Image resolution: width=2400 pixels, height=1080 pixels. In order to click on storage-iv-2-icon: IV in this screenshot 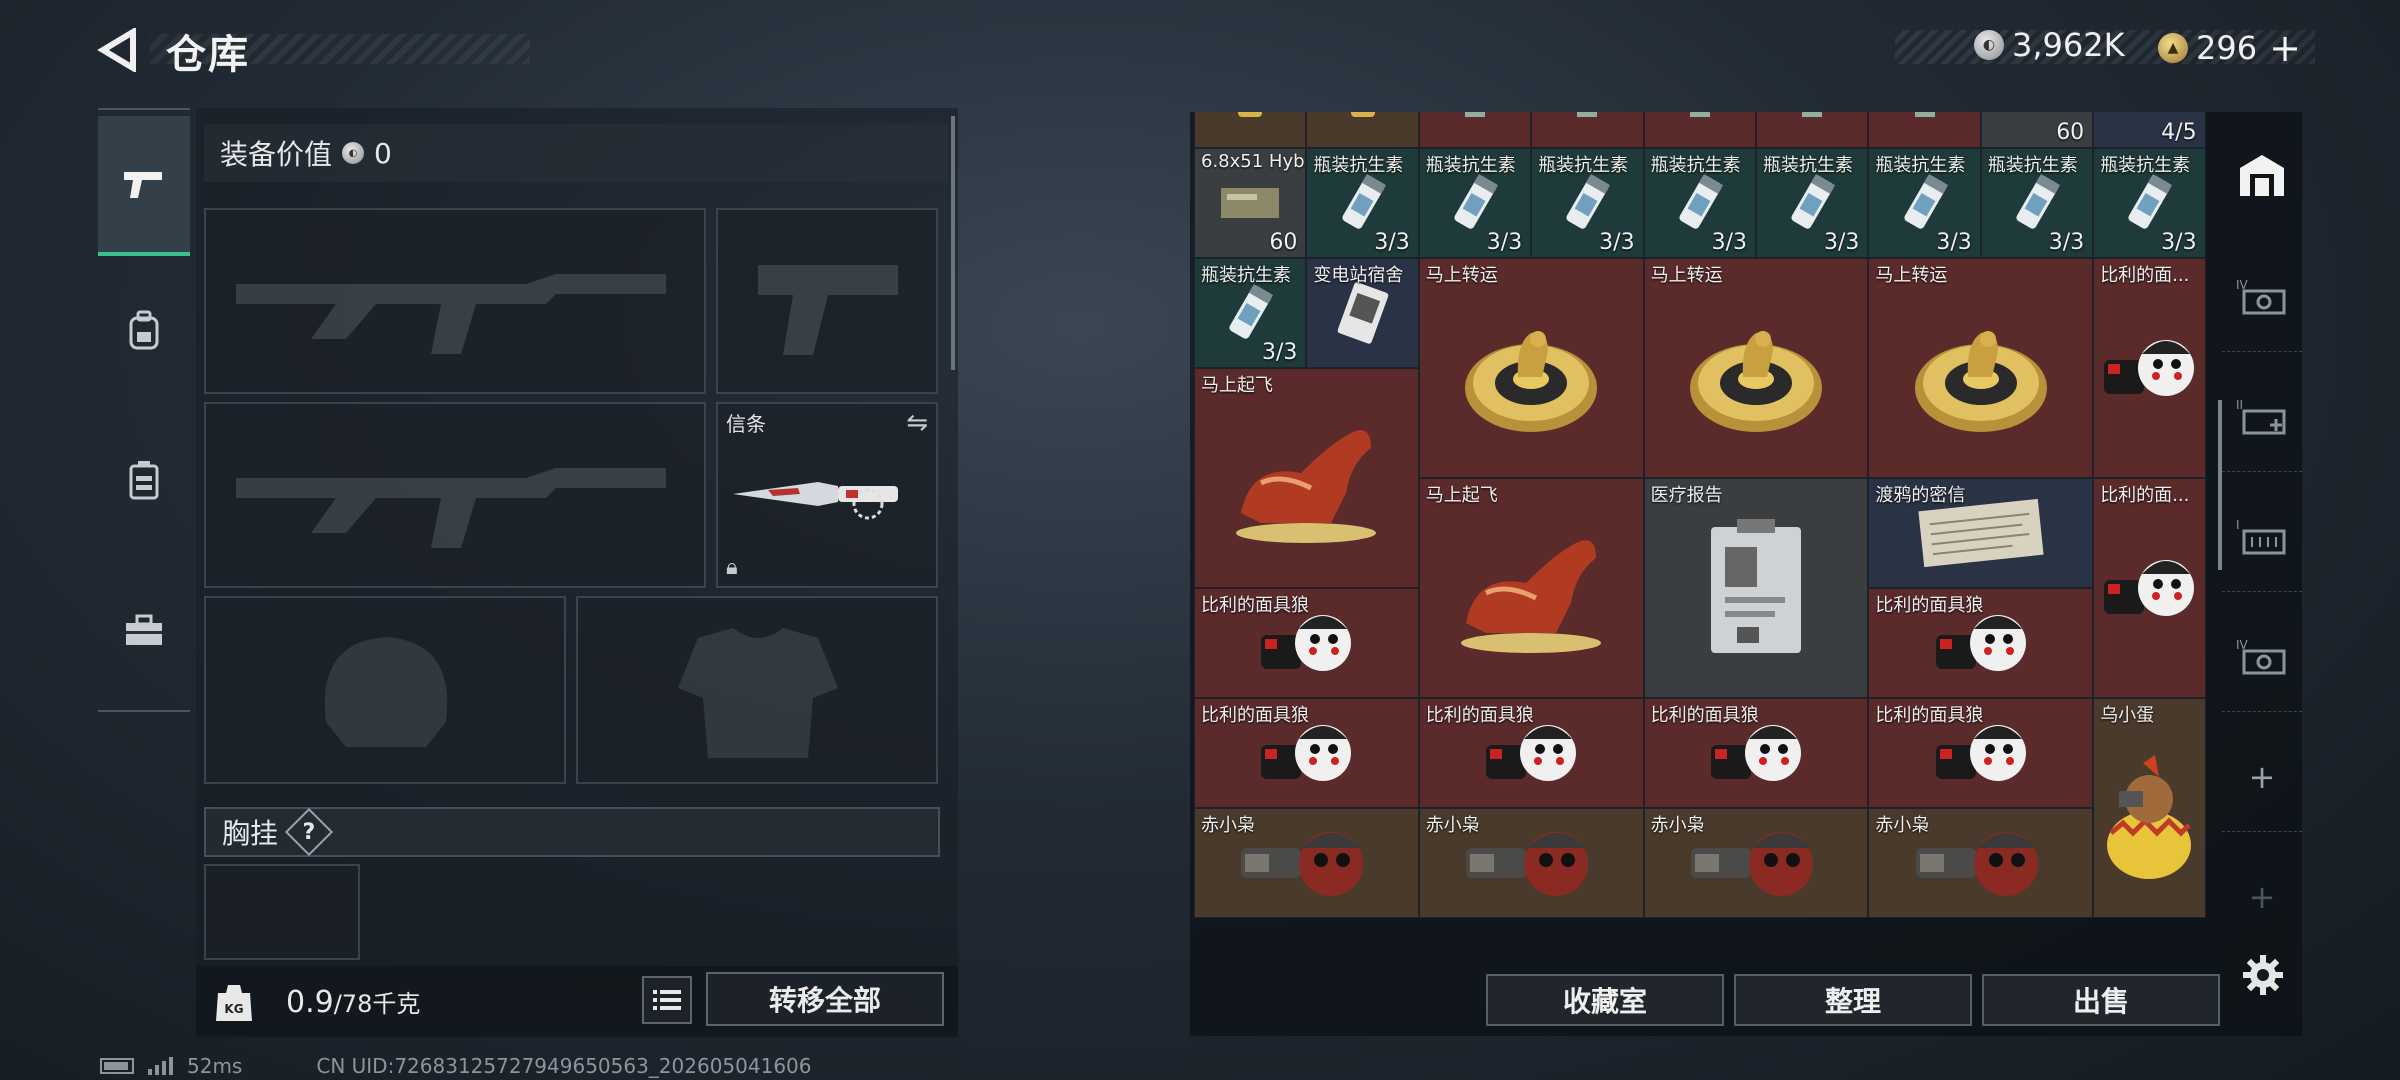, I will do `click(2261, 656)`.